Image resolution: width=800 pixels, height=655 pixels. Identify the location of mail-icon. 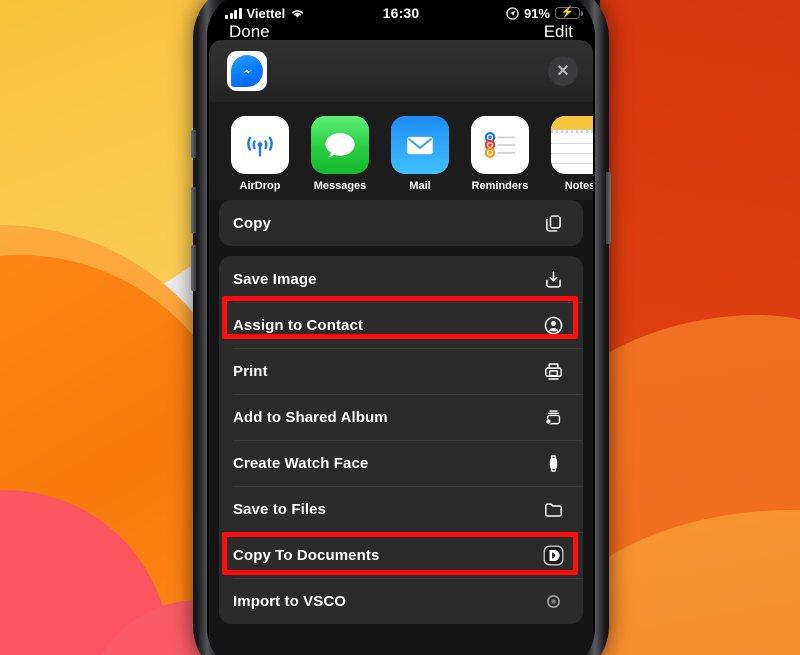
(420, 145).